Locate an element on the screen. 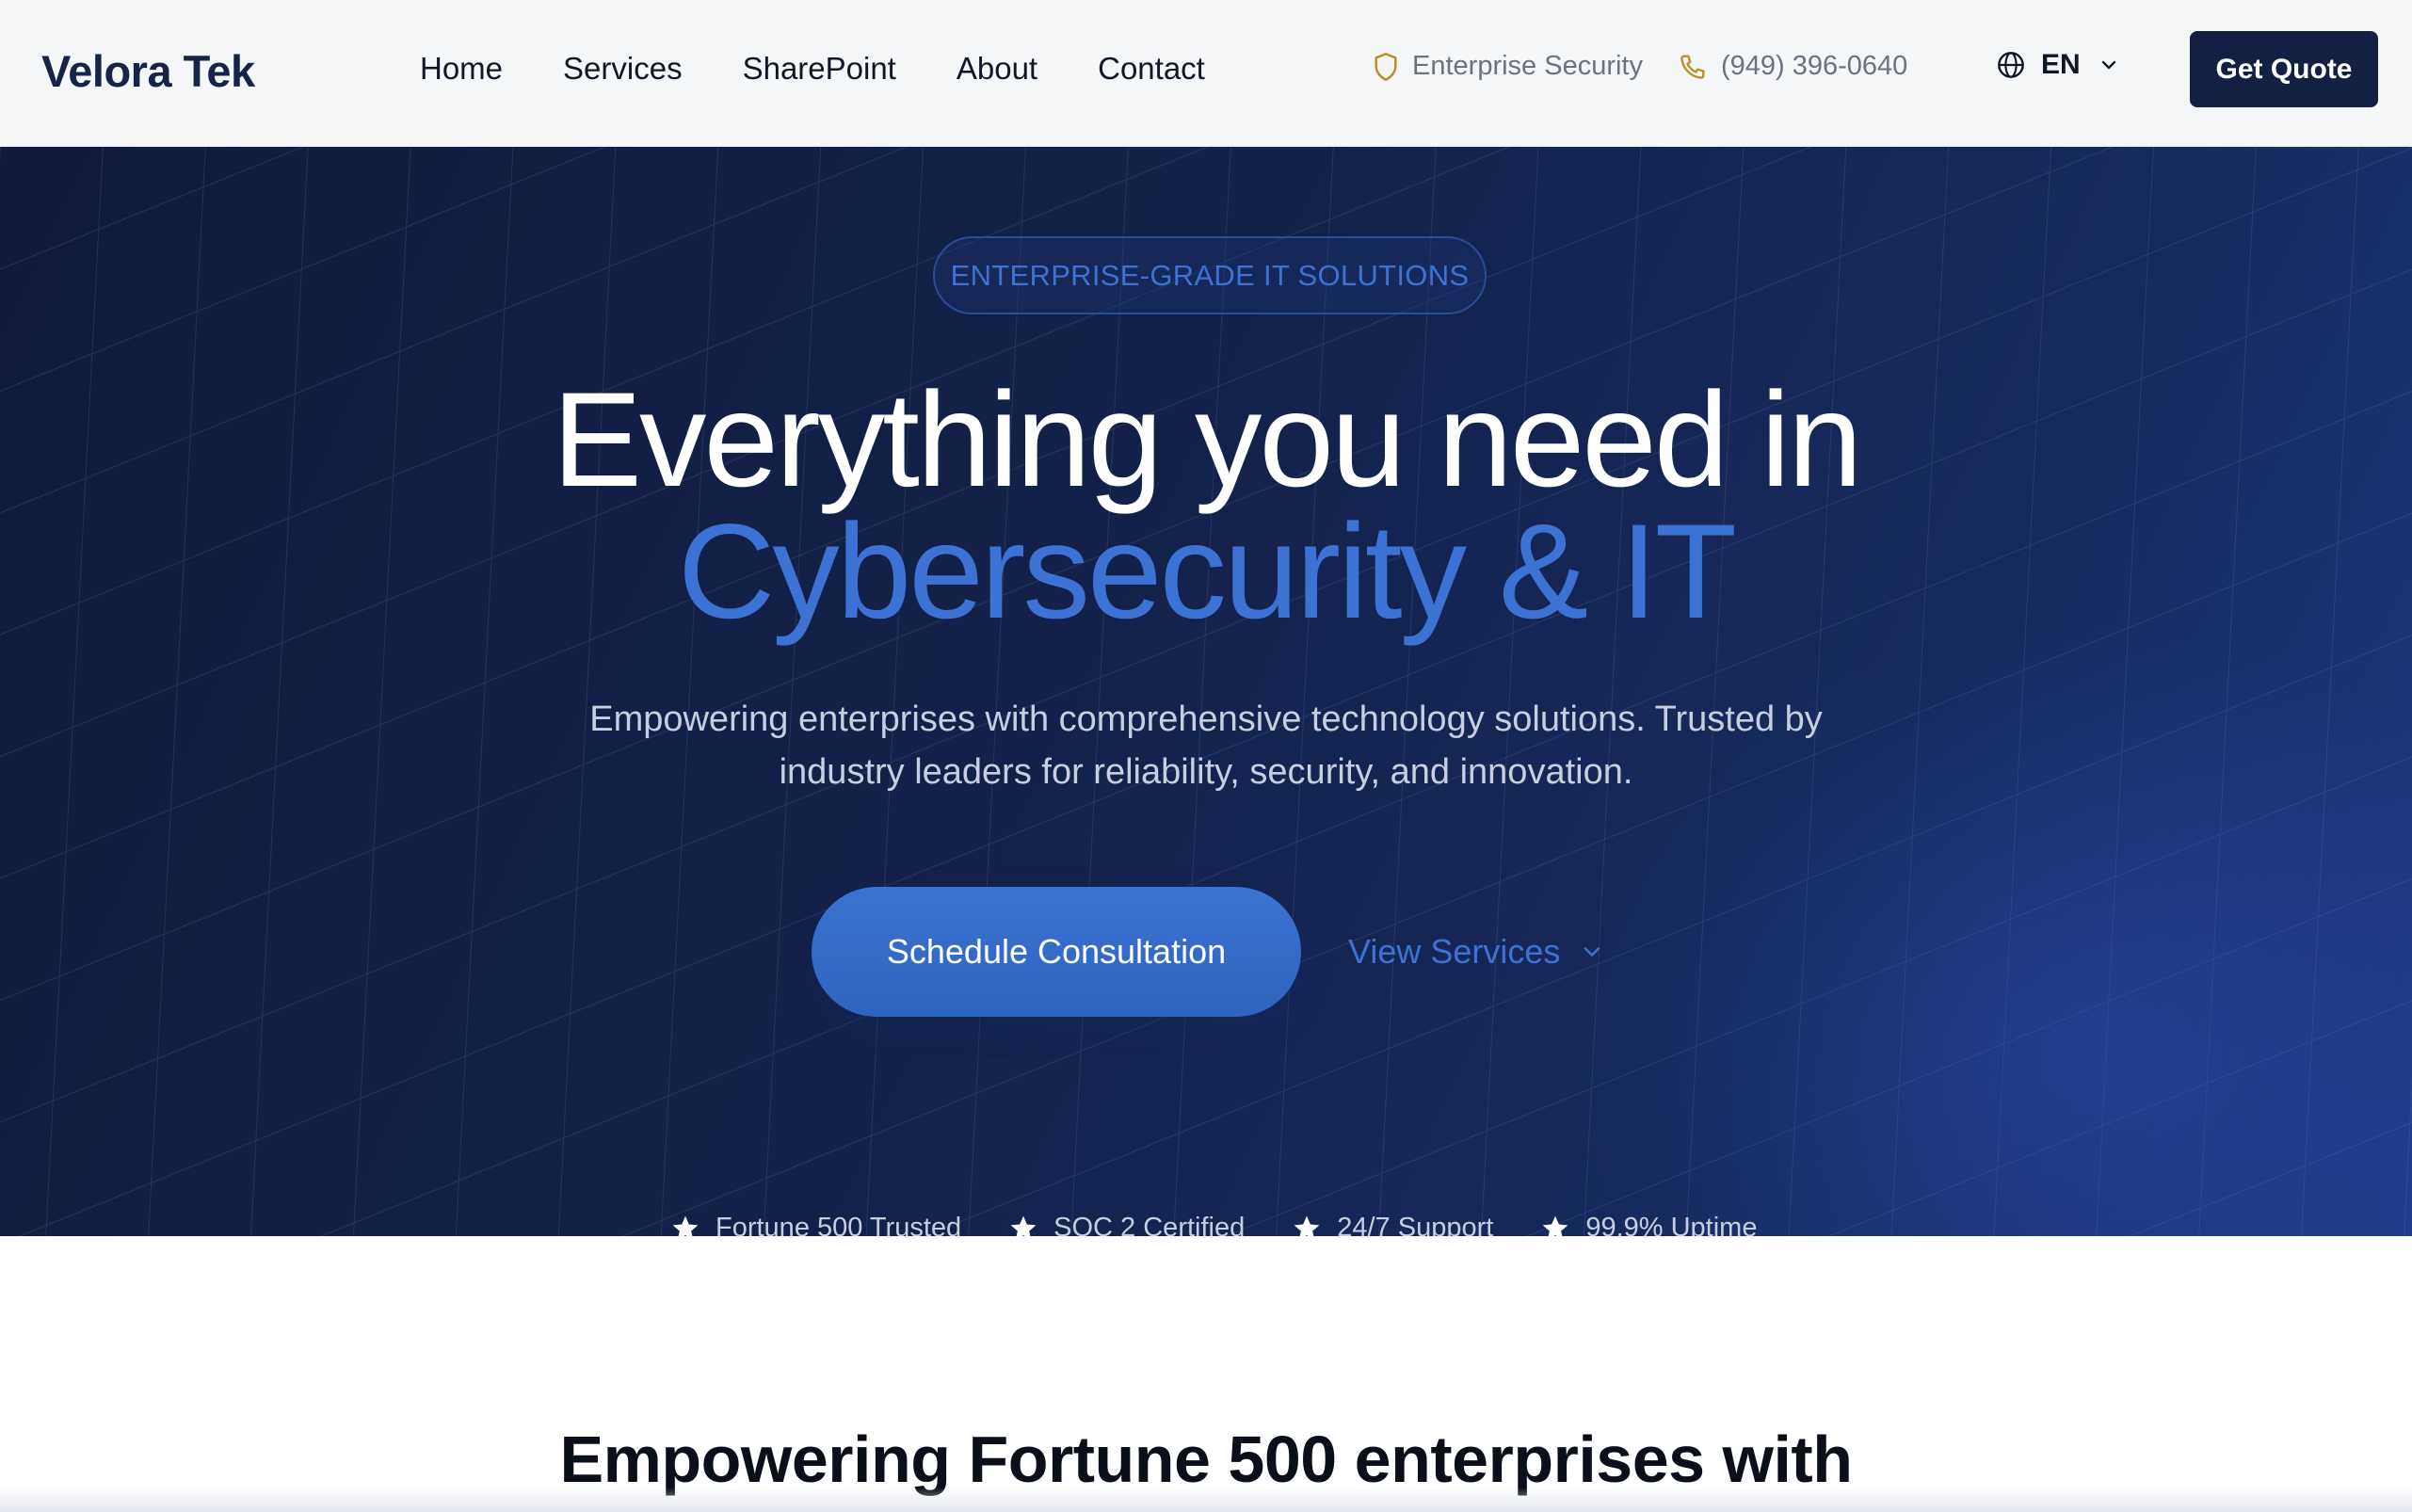 This screenshot has width=2412, height=1512. nav-item-about: About is located at coordinates (997, 69).